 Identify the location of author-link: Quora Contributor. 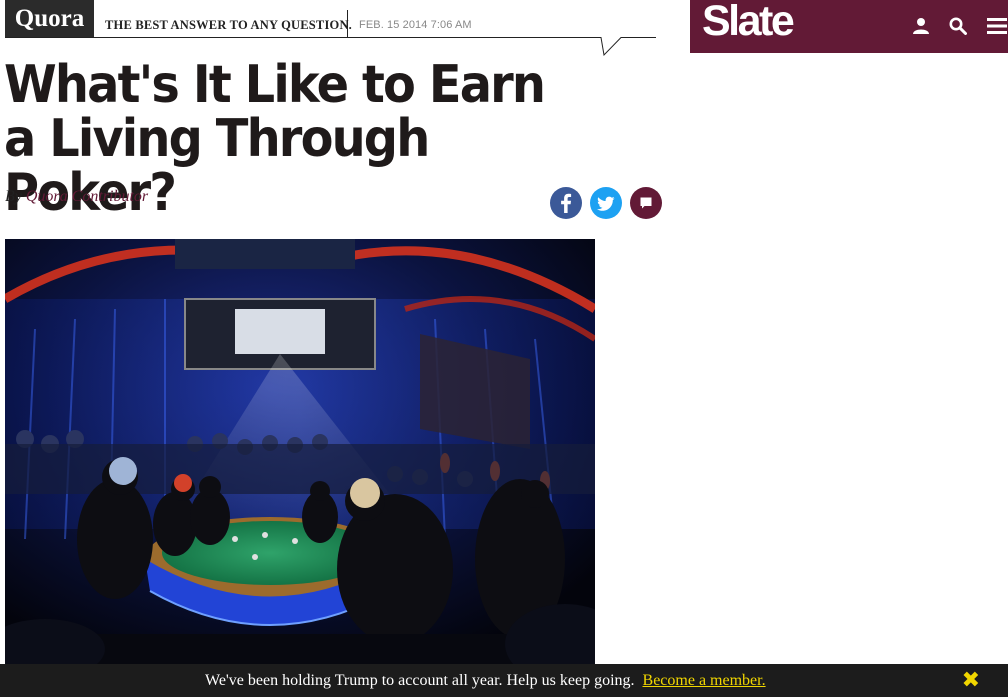
(87, 196).